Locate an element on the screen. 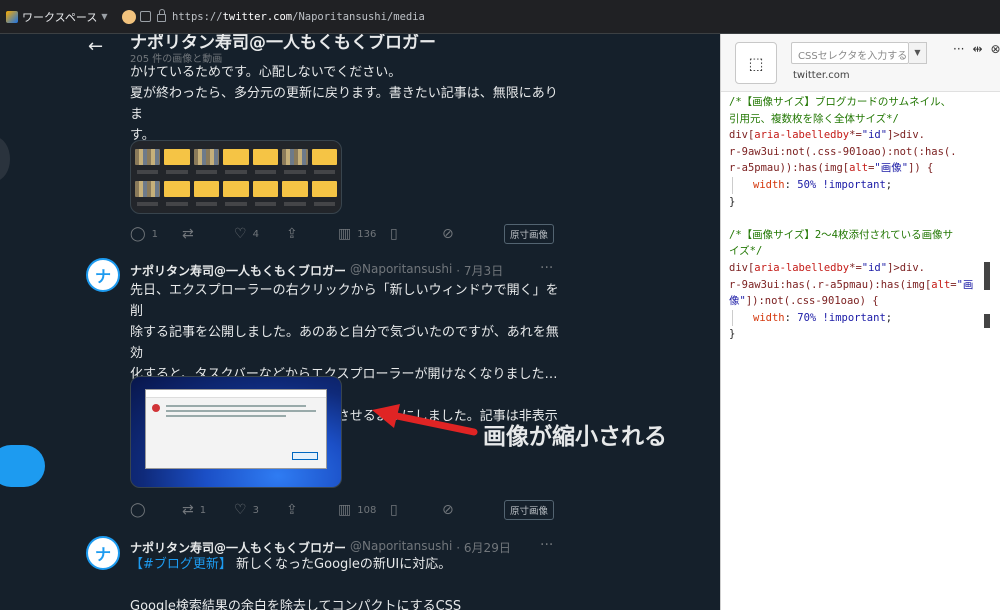  back-arrow-icon: ← is located at coordinates (95, 46).